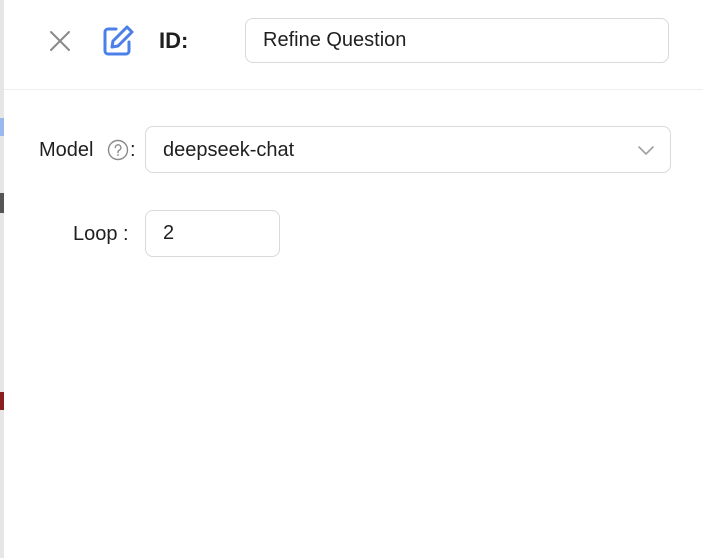 The width and height of the screenshot is (703, 558). What do you see at coordinates (133, 150) in the screenshot?
I see `model-label-colon: :` at bounding box center [133, 150].